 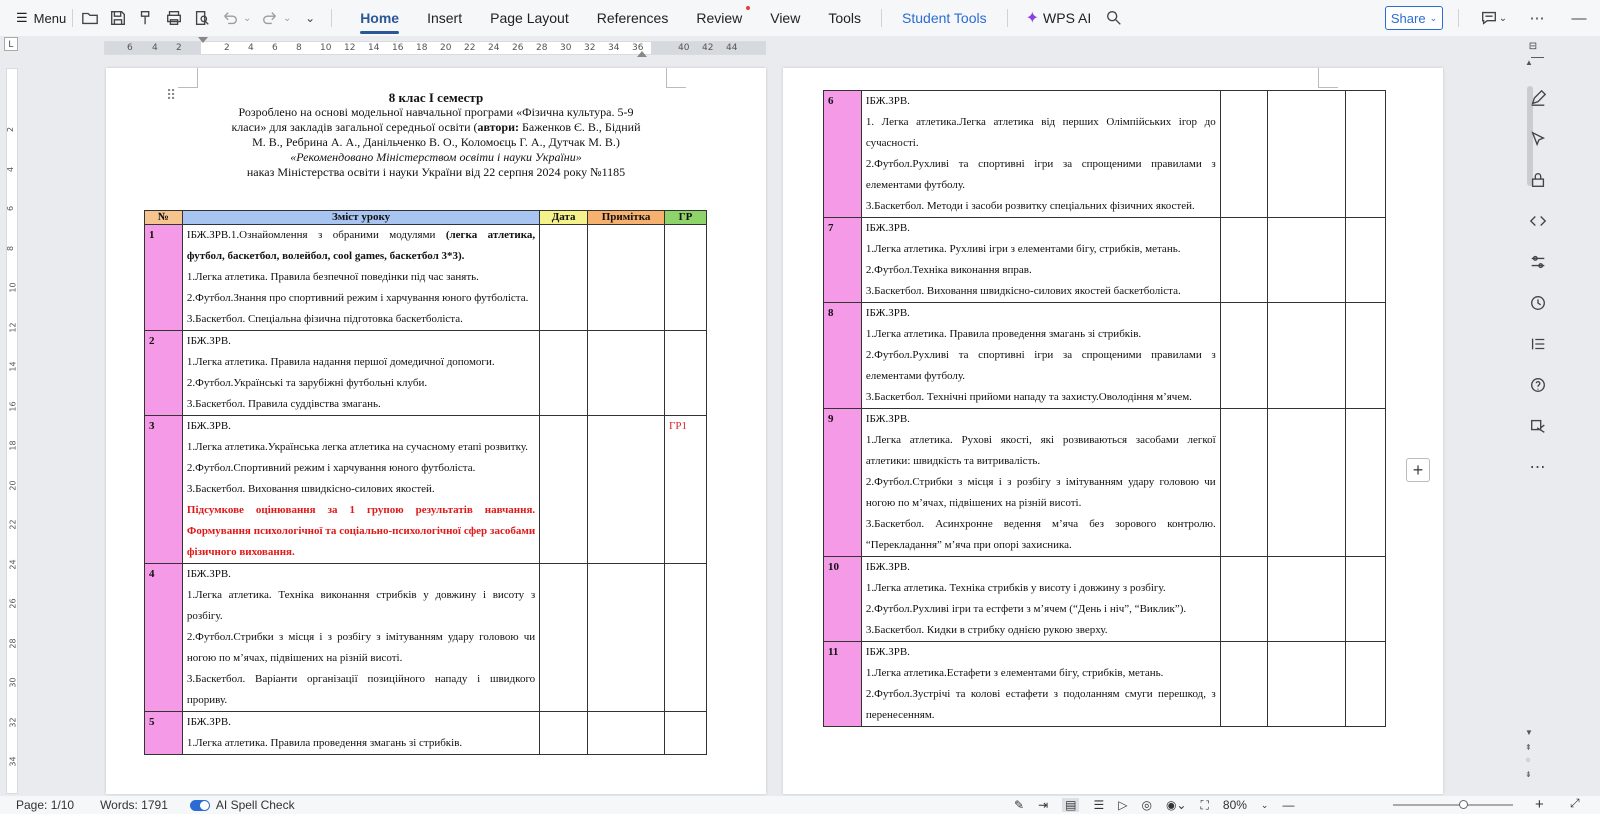 I want to click on page-indicator: Page: 1/10, so click(x=45, y=805).